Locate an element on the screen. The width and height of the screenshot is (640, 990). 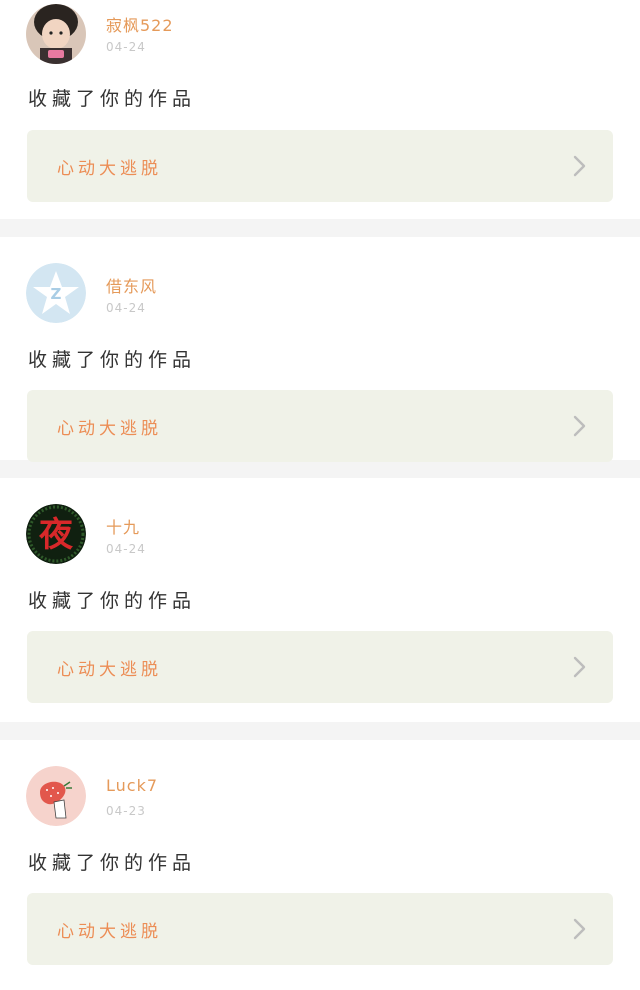
user-avatar: Z is located at coordinates (56, 293).